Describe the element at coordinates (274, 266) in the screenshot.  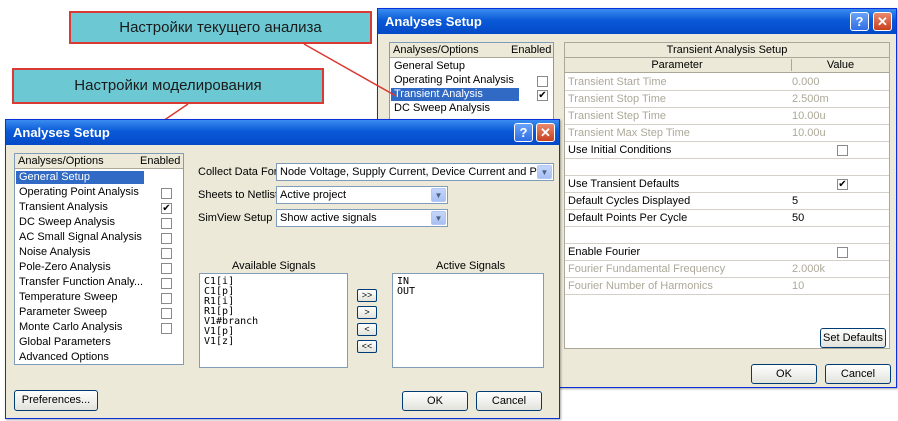
I see `available-signals-title: Available Signals` at that location.